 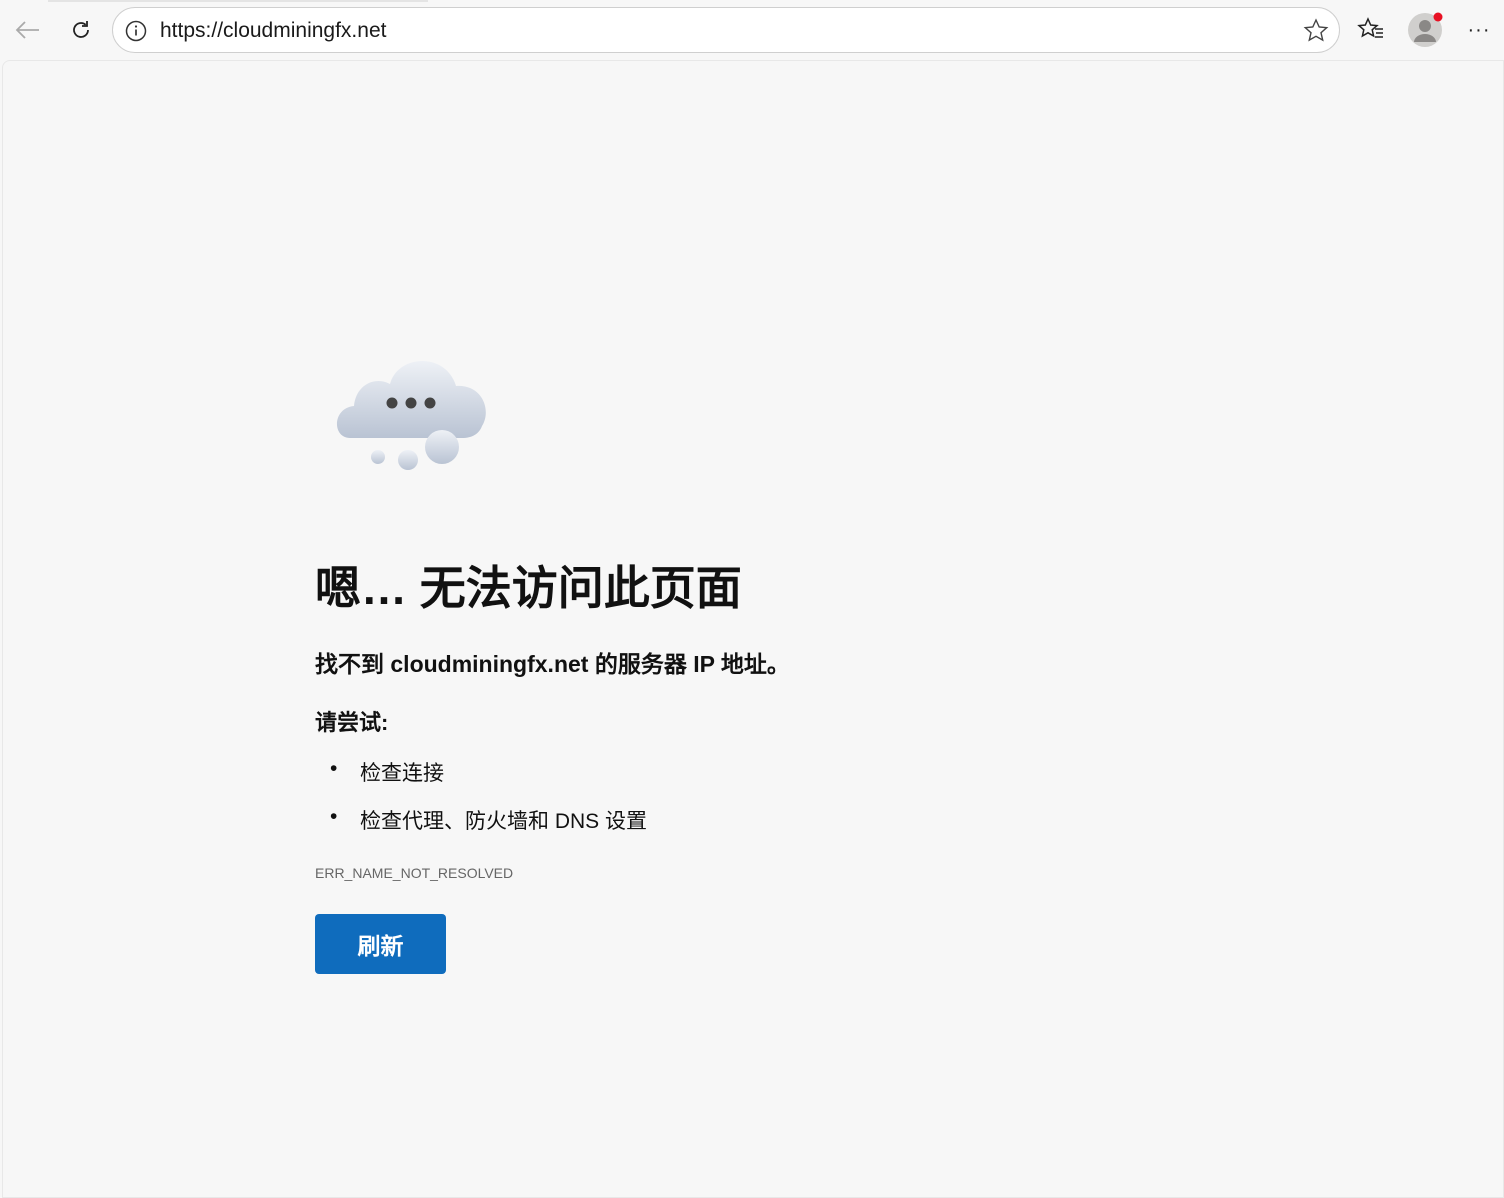 What do you see at coordinates (481, 829) in the screenshot?
I see `suggestion-item: 检查代理、防火墙和 DNS 设置` at bounding box center [481, 829].